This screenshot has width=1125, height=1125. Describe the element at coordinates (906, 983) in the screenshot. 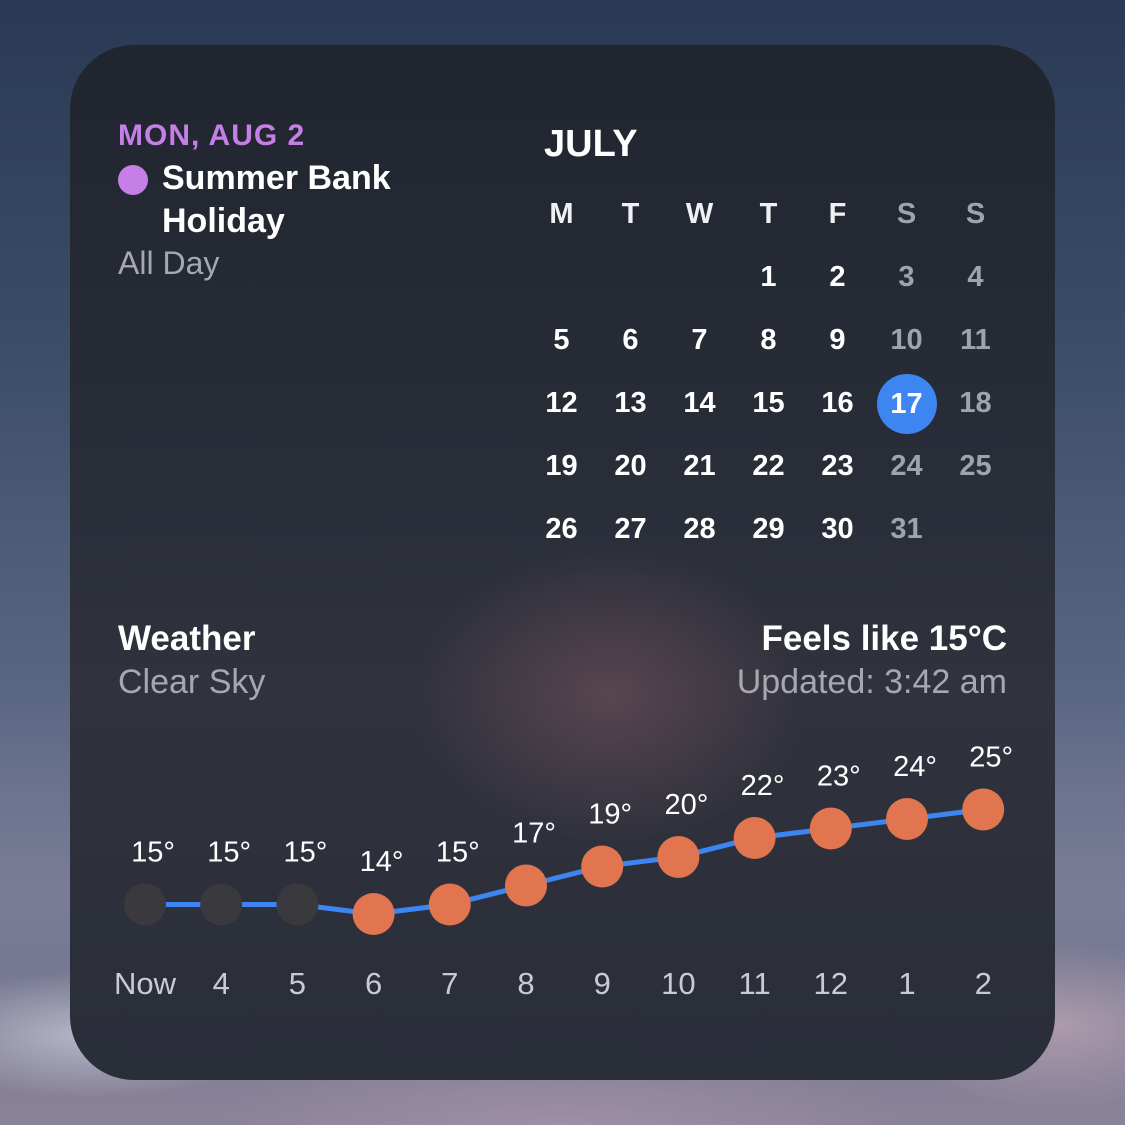

I see `hour-tick-label: 1` at that location.